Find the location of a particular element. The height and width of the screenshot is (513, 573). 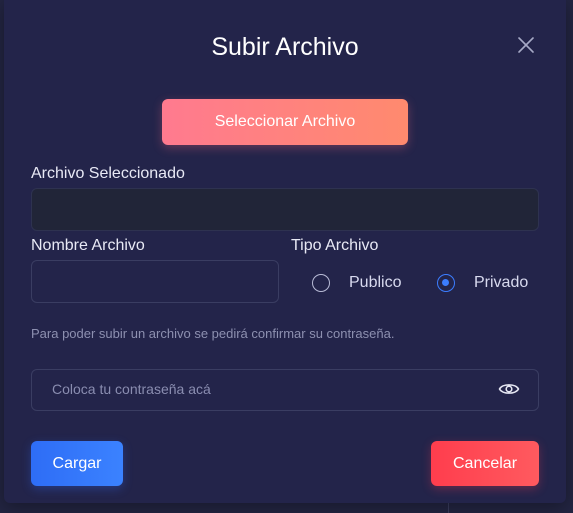

modal-title: Subir Archivo is located at coordinates (285, 47).